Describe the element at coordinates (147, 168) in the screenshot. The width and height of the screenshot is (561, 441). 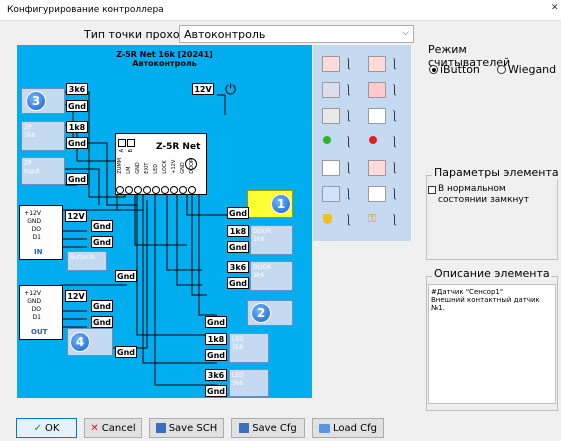
I see `pin-label: EXIT` at that location.